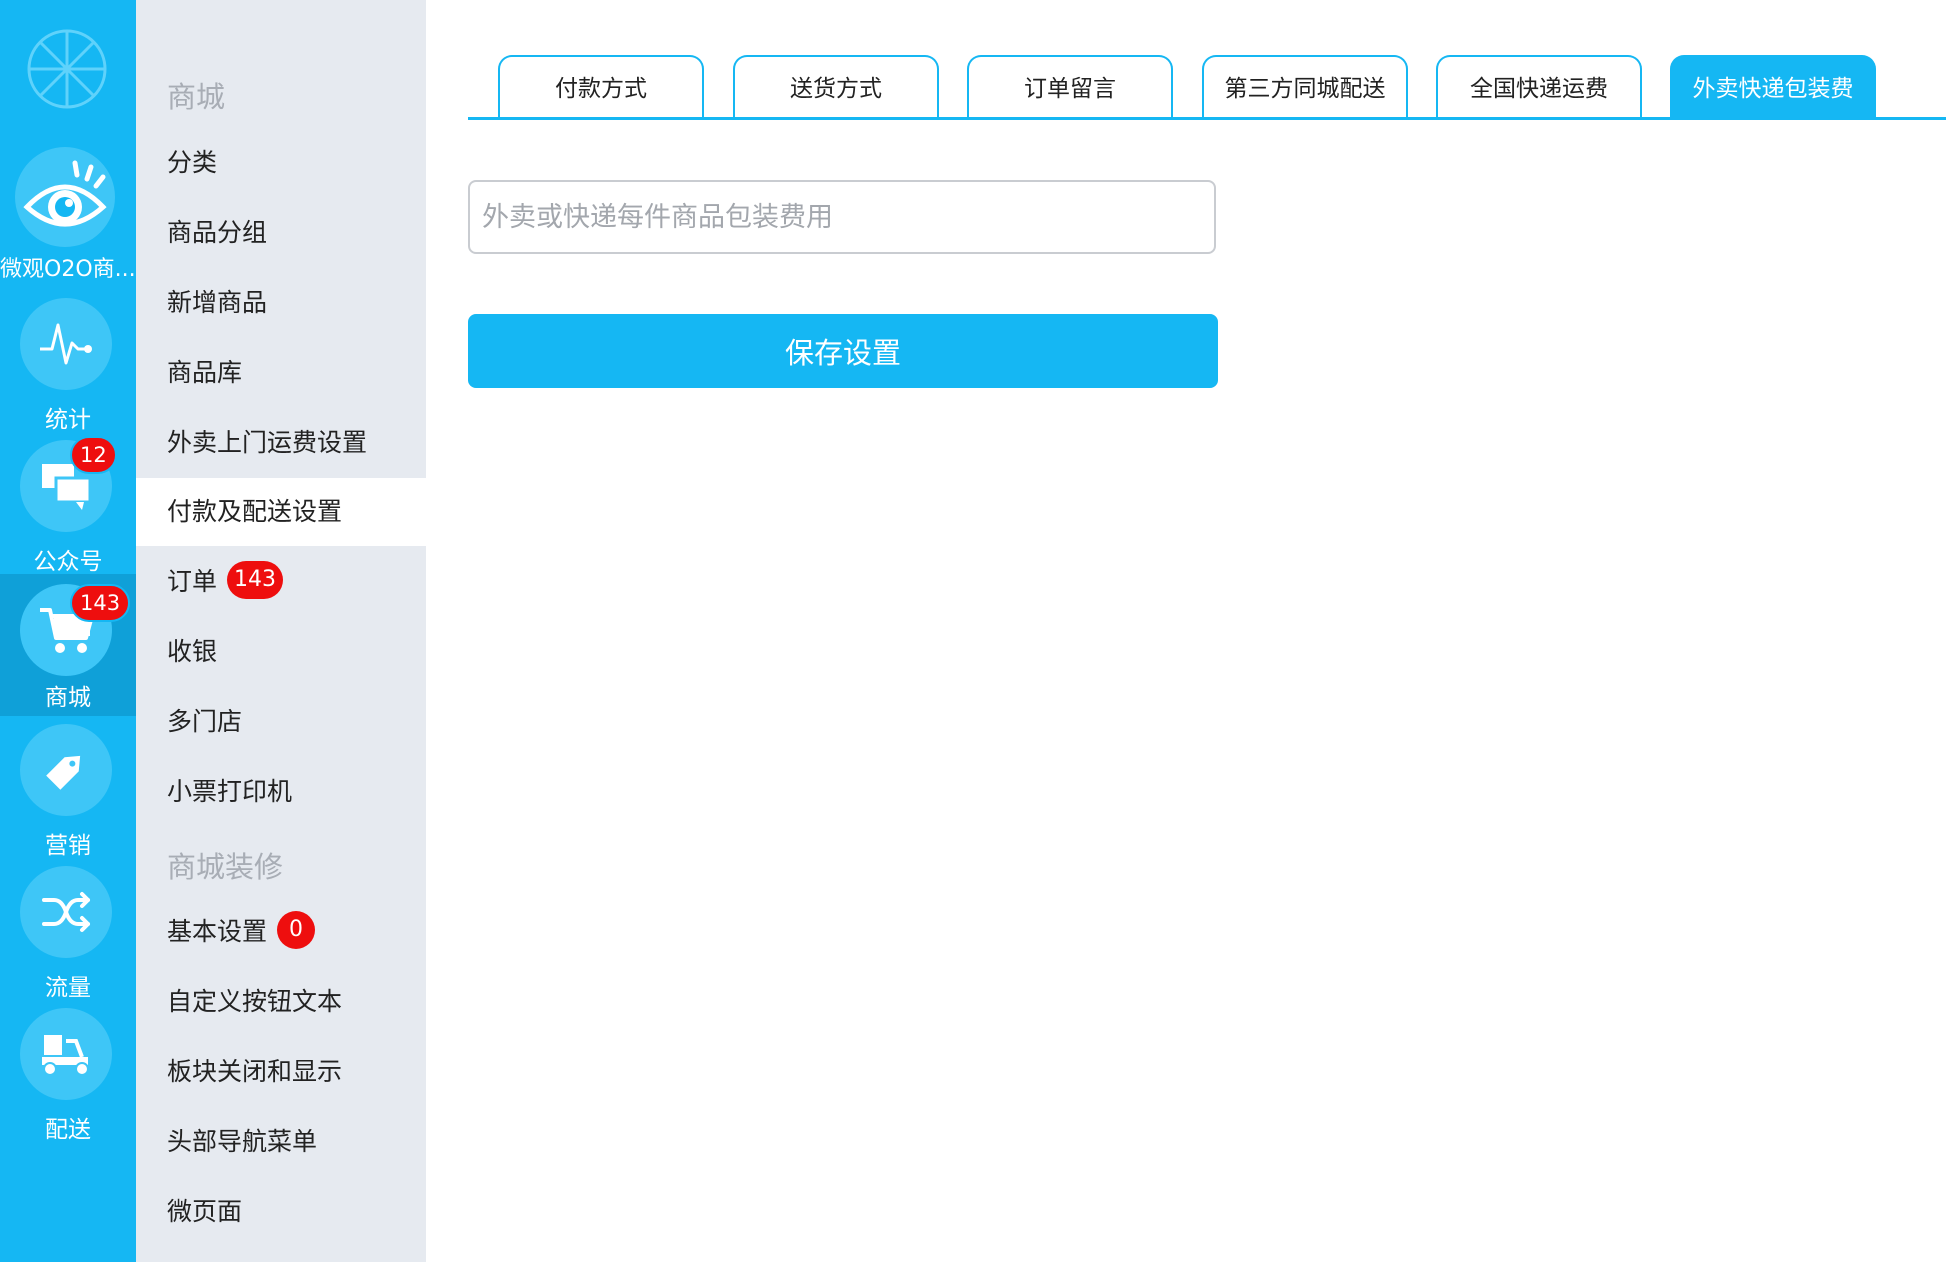  I want to click on tab-order-message: 订单留言, so click(1070, 86).